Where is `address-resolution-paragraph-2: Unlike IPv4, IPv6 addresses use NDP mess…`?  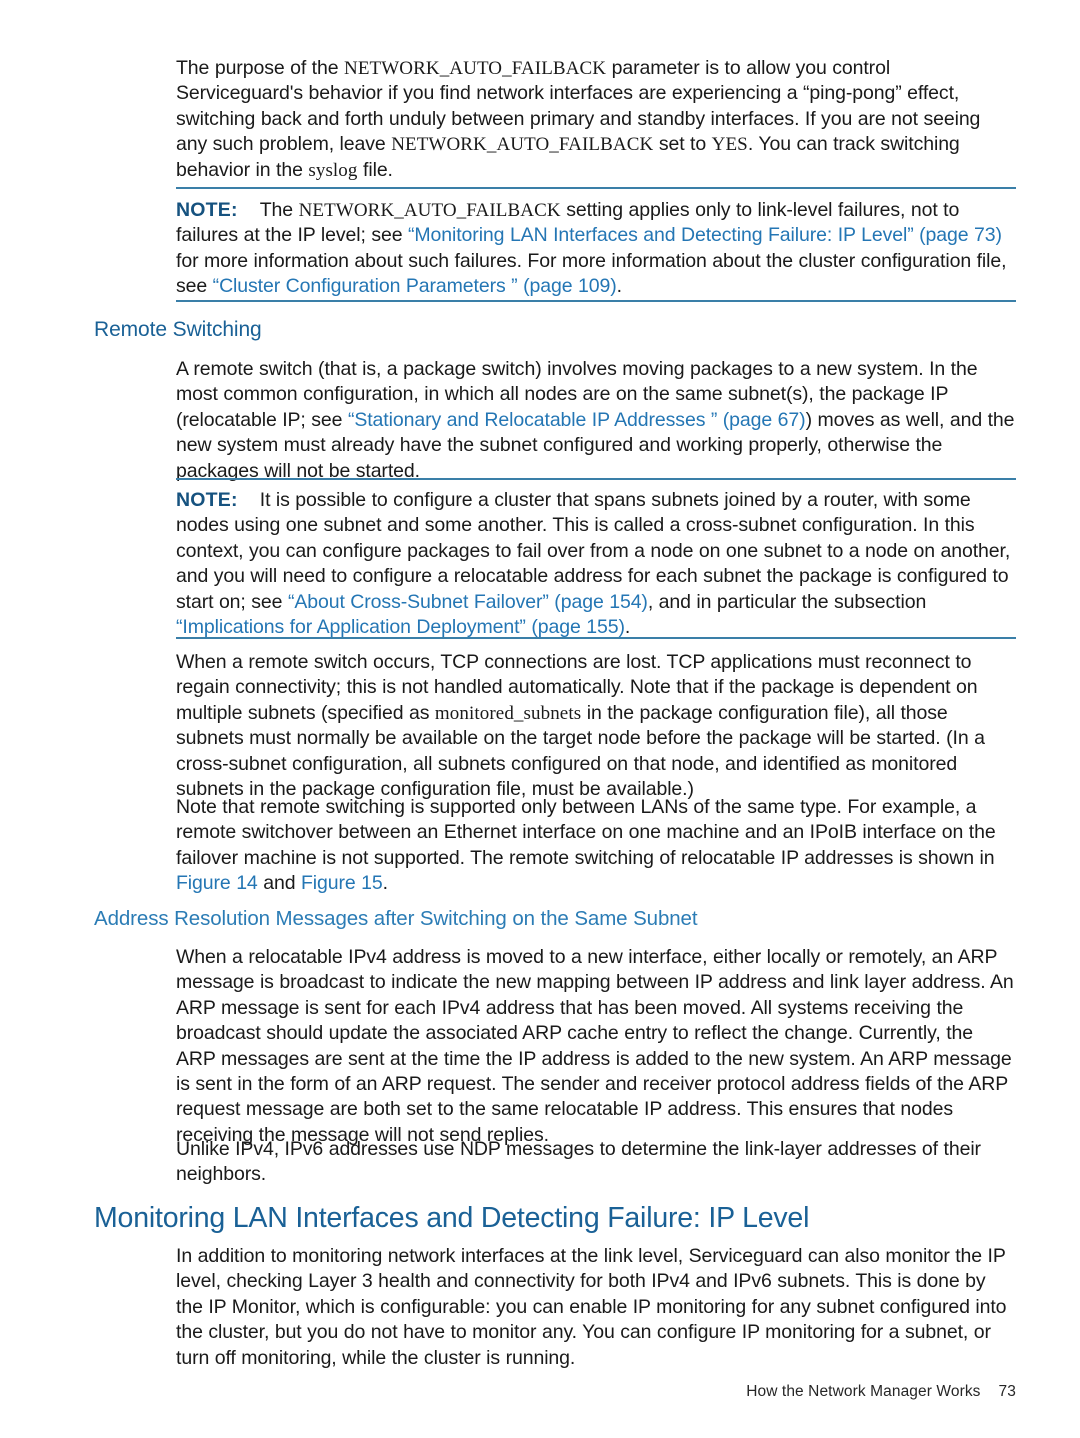 address-resolution-paragraph-2: Unlike IPv4, IPv6 addresses use NDP mess… is located at coordinates (578, 1162).